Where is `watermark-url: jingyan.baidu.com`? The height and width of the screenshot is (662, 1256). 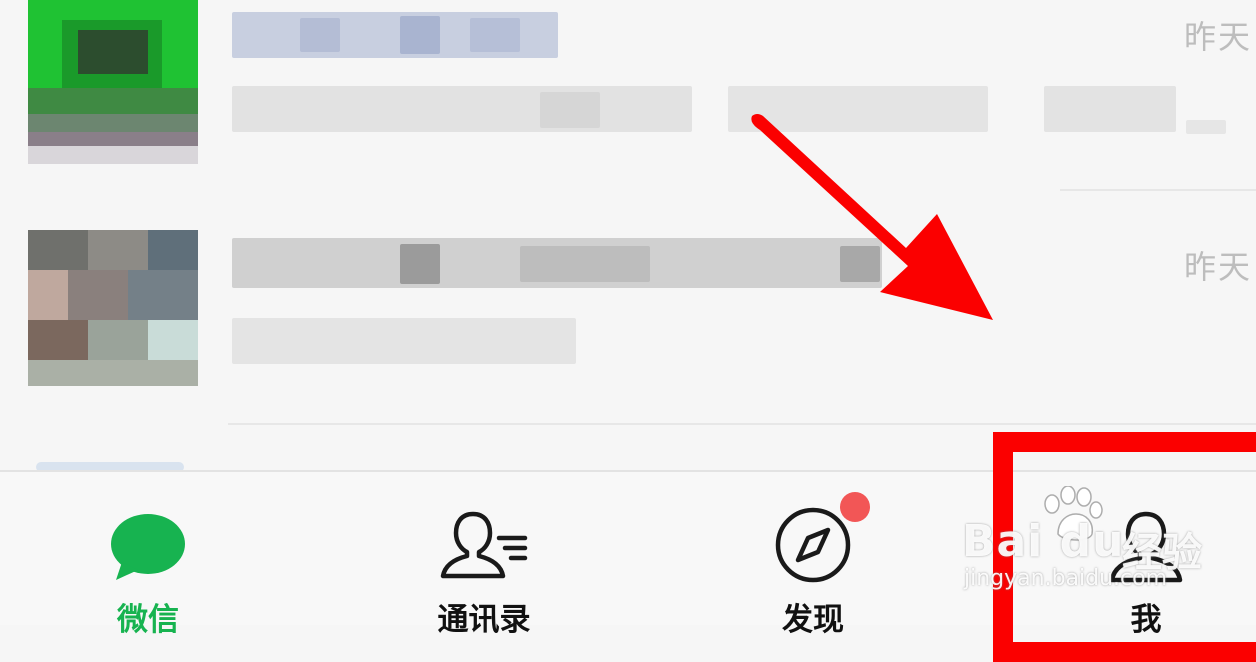 watermark-url: jingyan.baidu.com is located at coordinates (1066, 578).